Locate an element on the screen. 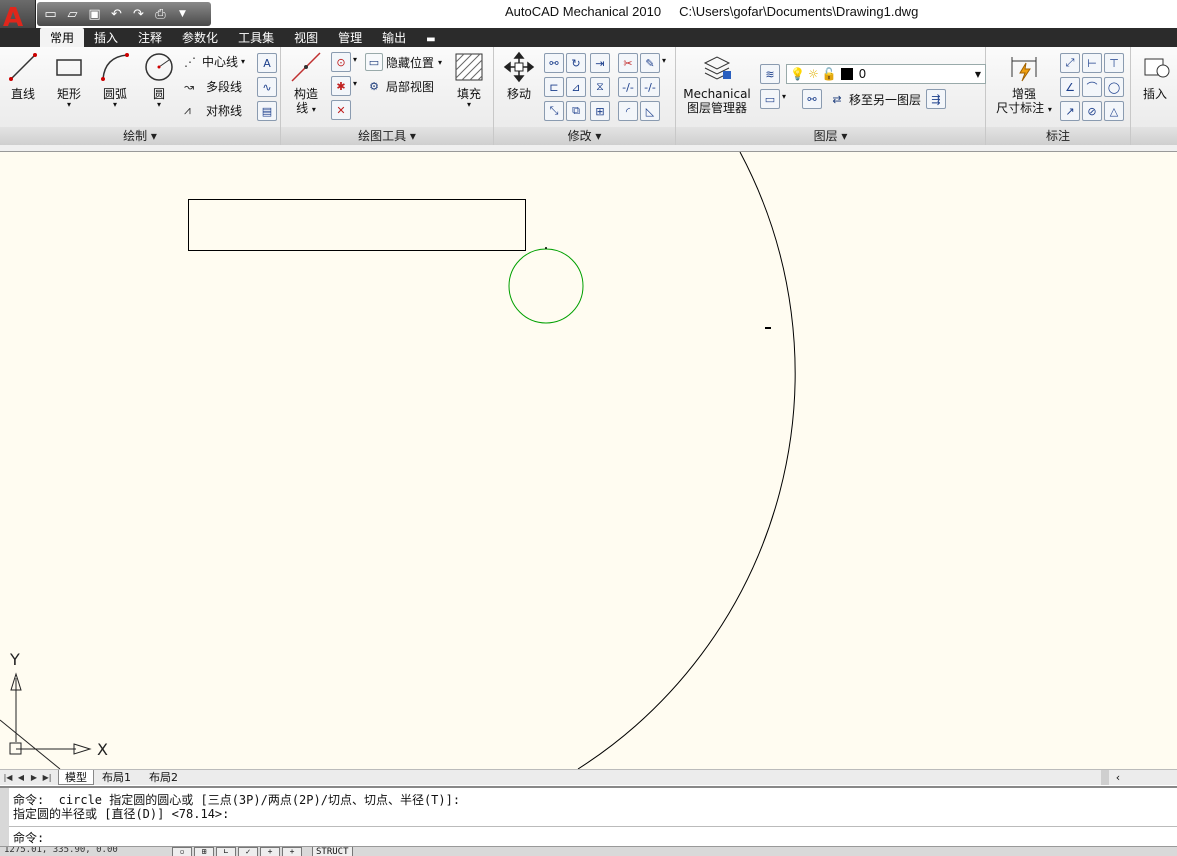  jogged-dim-icon: ↗ is located at coordinates (1070, 111).